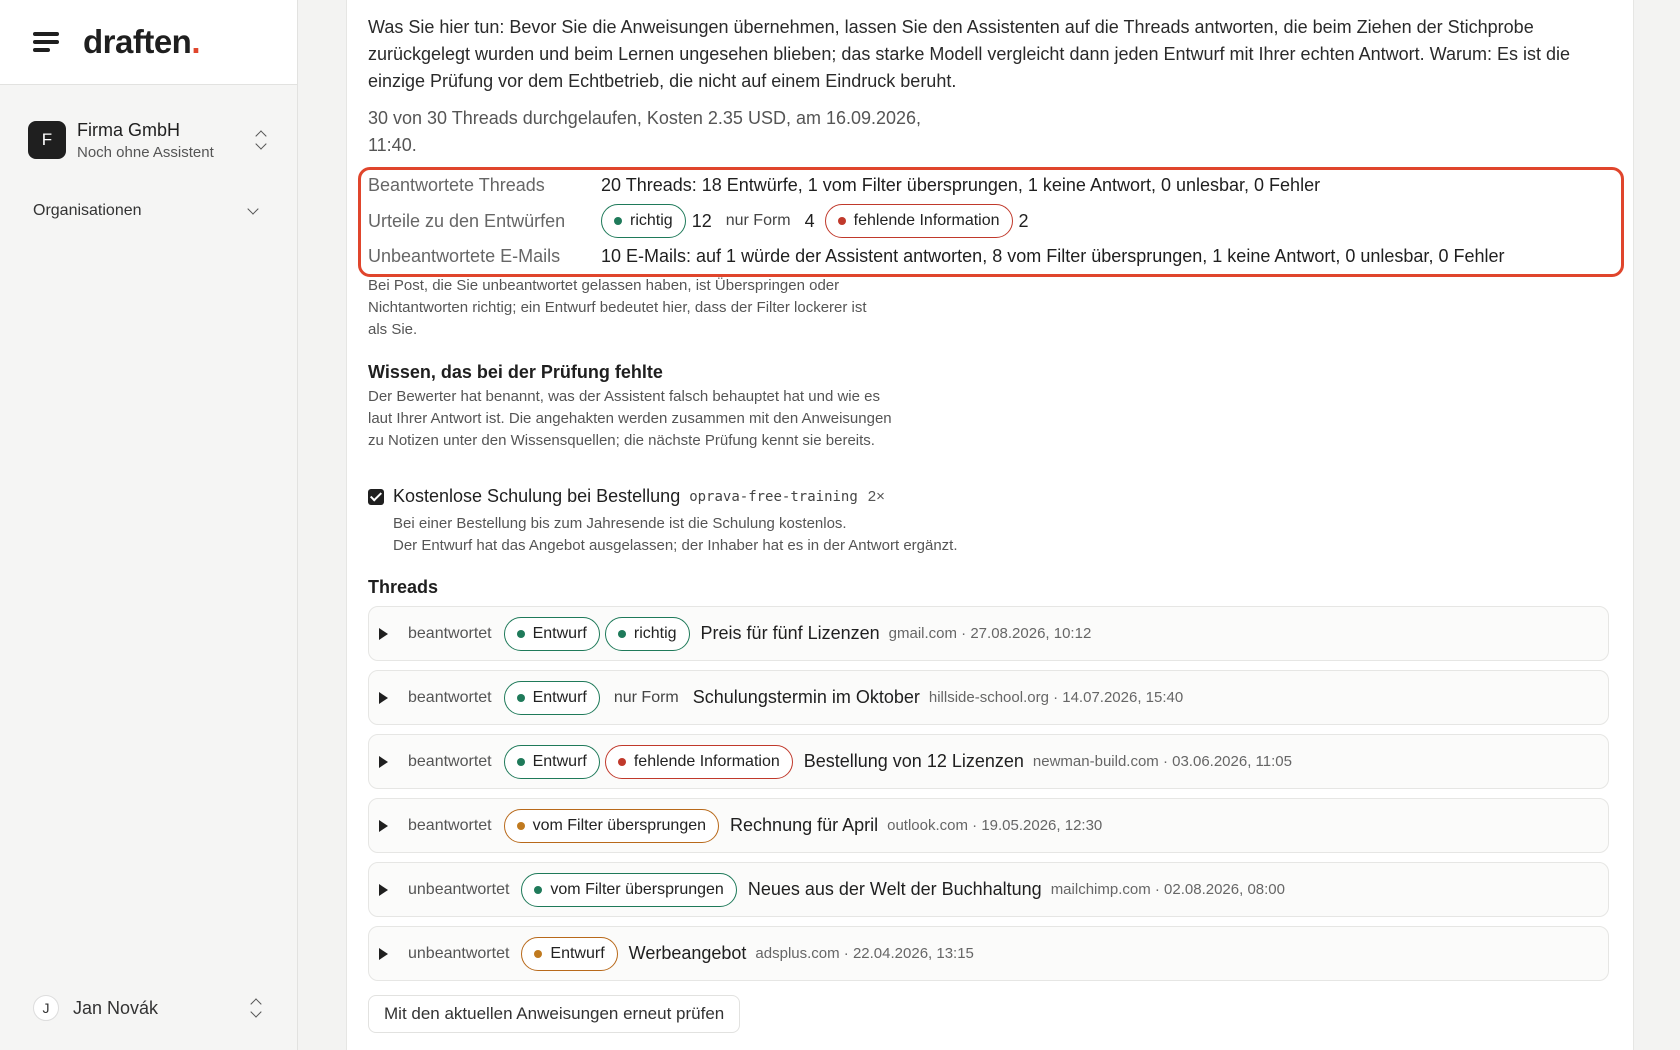 This screenshot has width=1680, height=1050. I want to click on logo: draften., so click(141, 42).